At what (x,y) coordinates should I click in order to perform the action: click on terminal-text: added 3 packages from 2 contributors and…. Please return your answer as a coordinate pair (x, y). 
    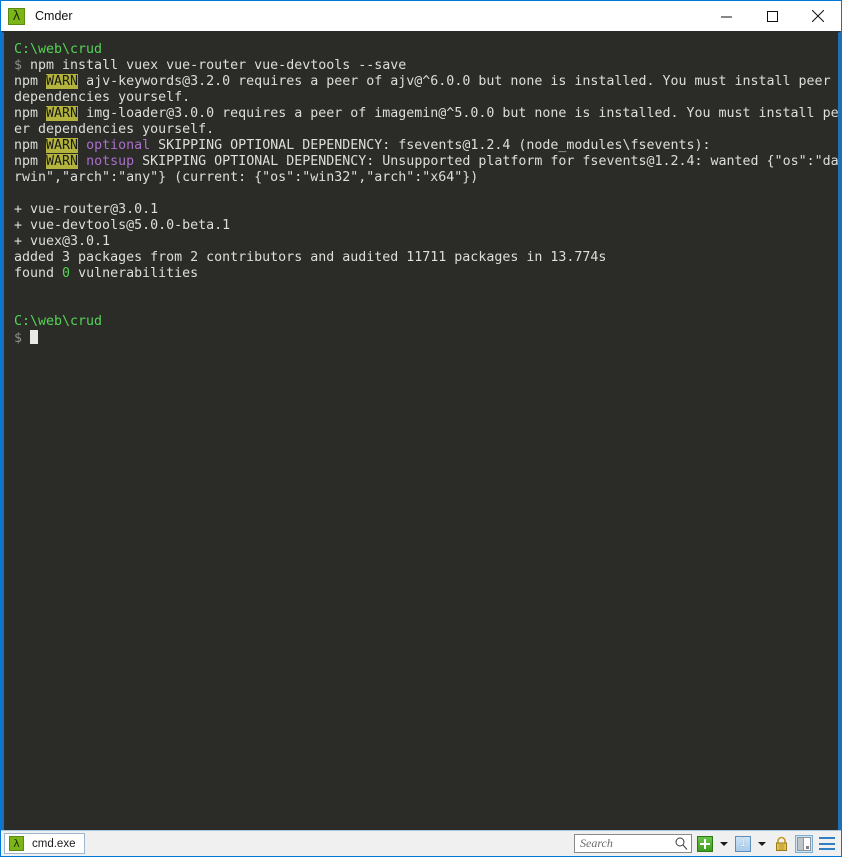
    Looking at the image, I should click on (310, 257).